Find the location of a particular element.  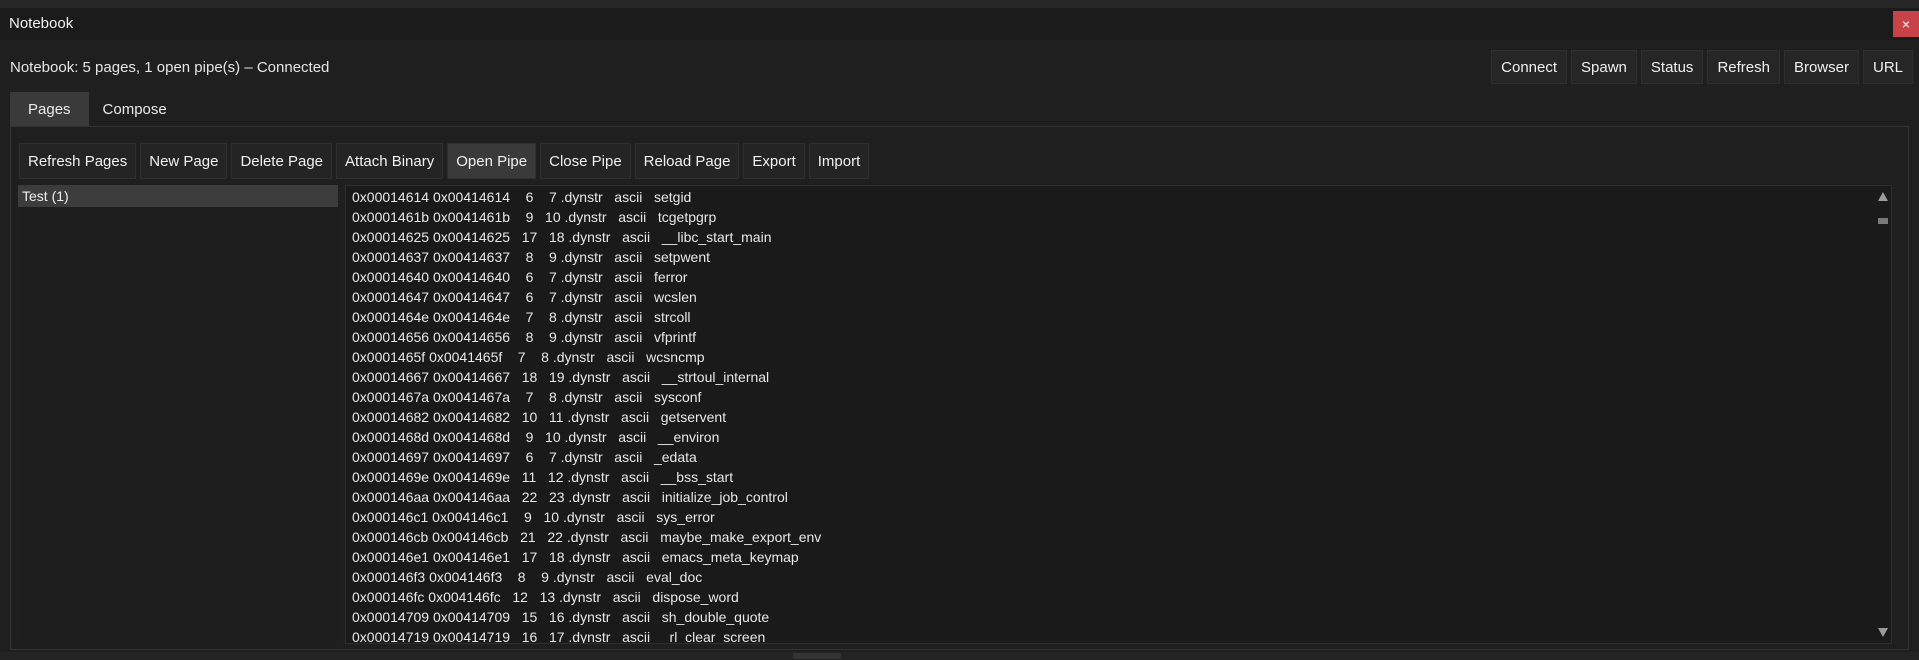

connect-button: Connect is located at coordinates (1529, 67).